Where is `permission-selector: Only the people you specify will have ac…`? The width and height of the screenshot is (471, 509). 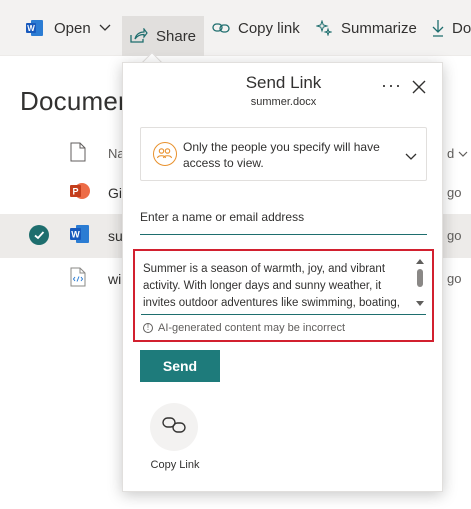
permission-selector: Only the people you specify will have ac… is located at coordinates (283, 154).